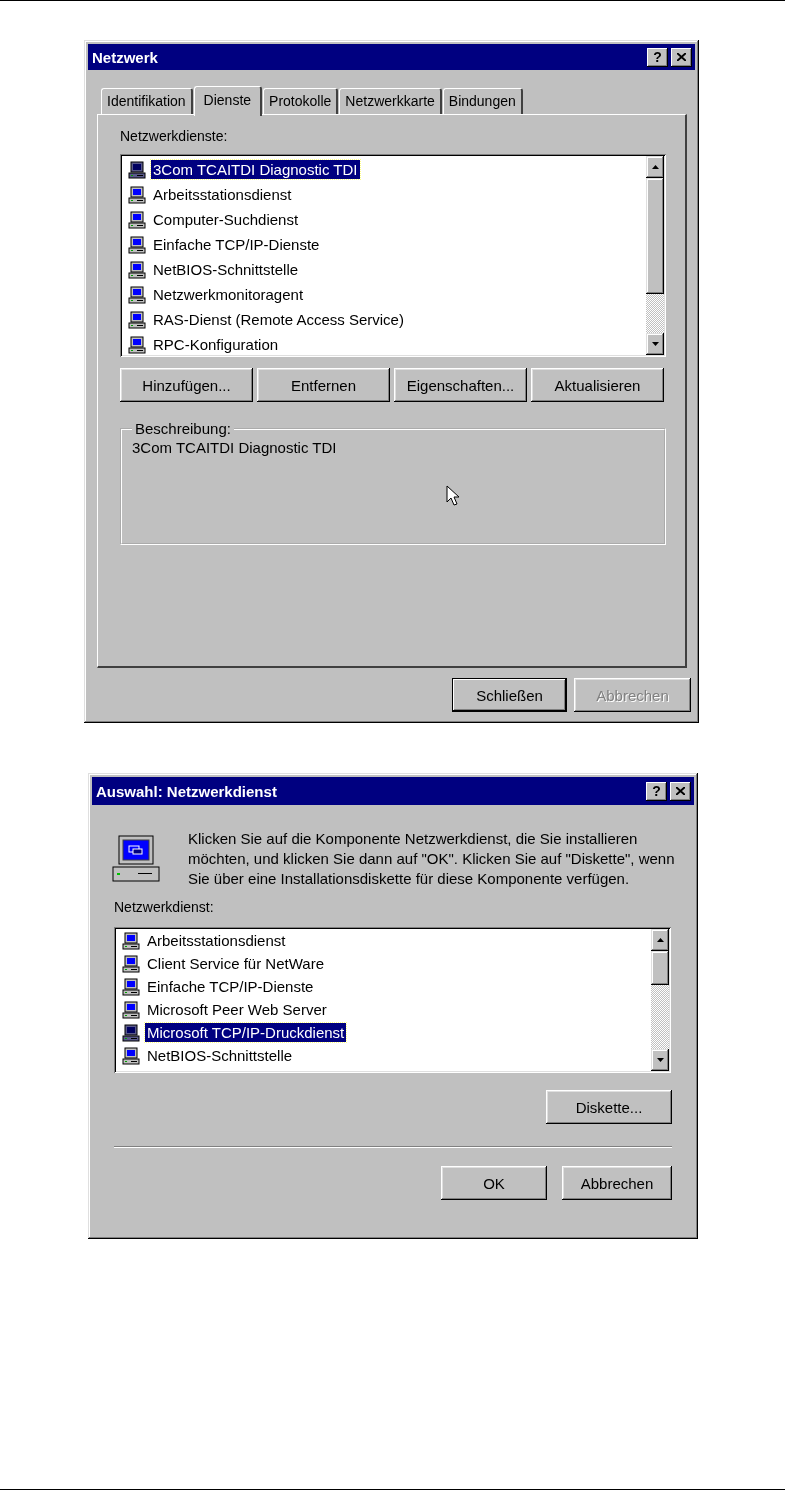  I want to click on list-item: Client Service für NetWare, so click(235, 963).